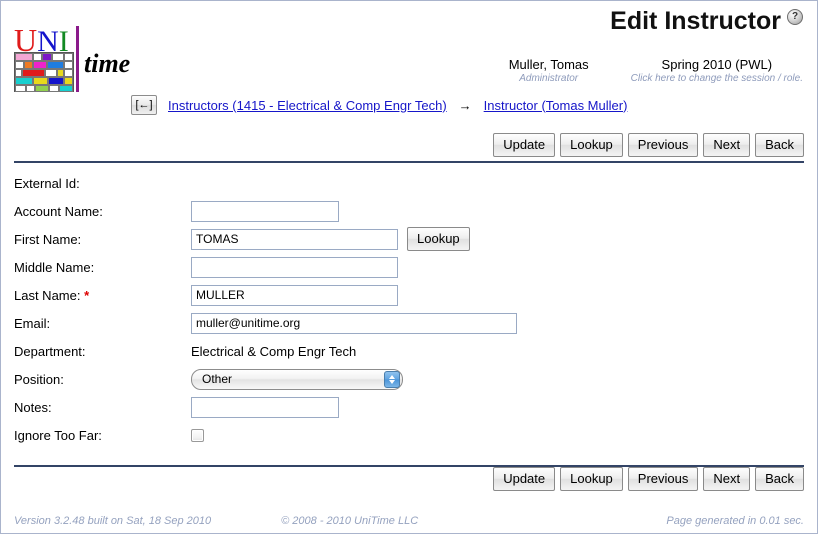 Image resolution: width=818 pixels, height=534 pixels. Describe the element at coordinates (54, 267) in the screenshot. I see `label-middle-name: Middle Name:` at that location.